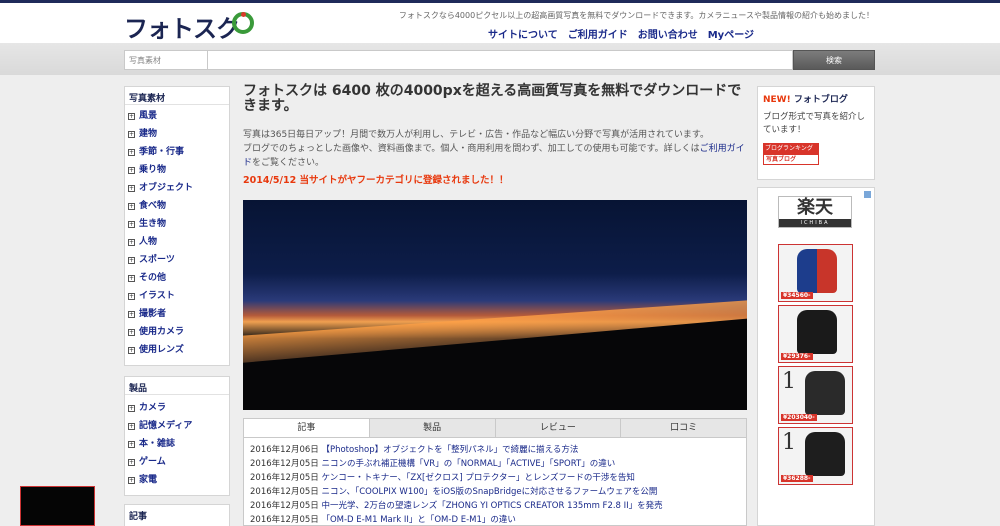  Describe the element at coordinates (177, 408) in the screenshot. I see `sidebar-item-camera: + カメラ` at that location.